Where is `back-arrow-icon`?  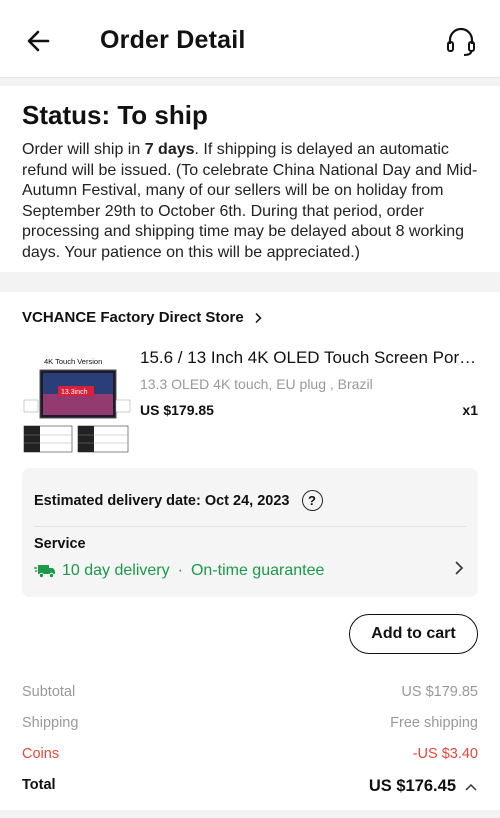
back-arrow-icon is located at coordinates (39, 41).